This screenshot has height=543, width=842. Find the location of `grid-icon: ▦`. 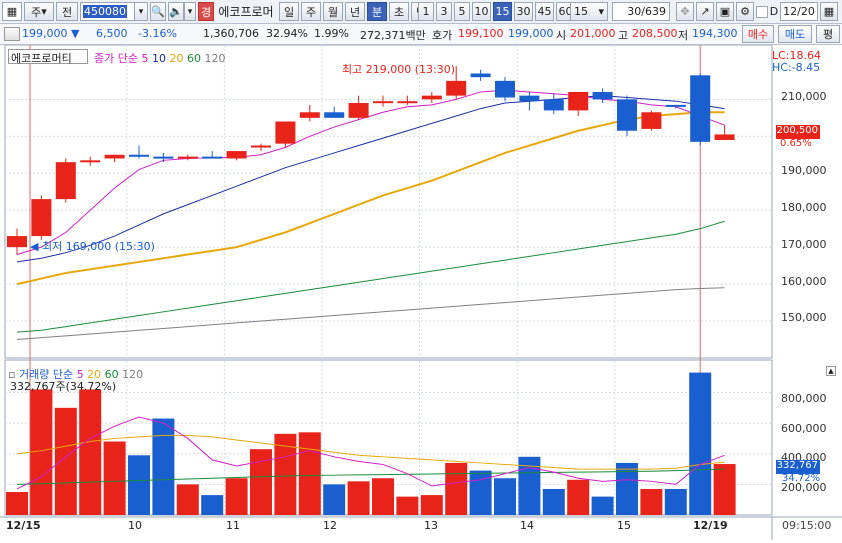

grid-icon: ▦ is located at coordinates (12, 11).